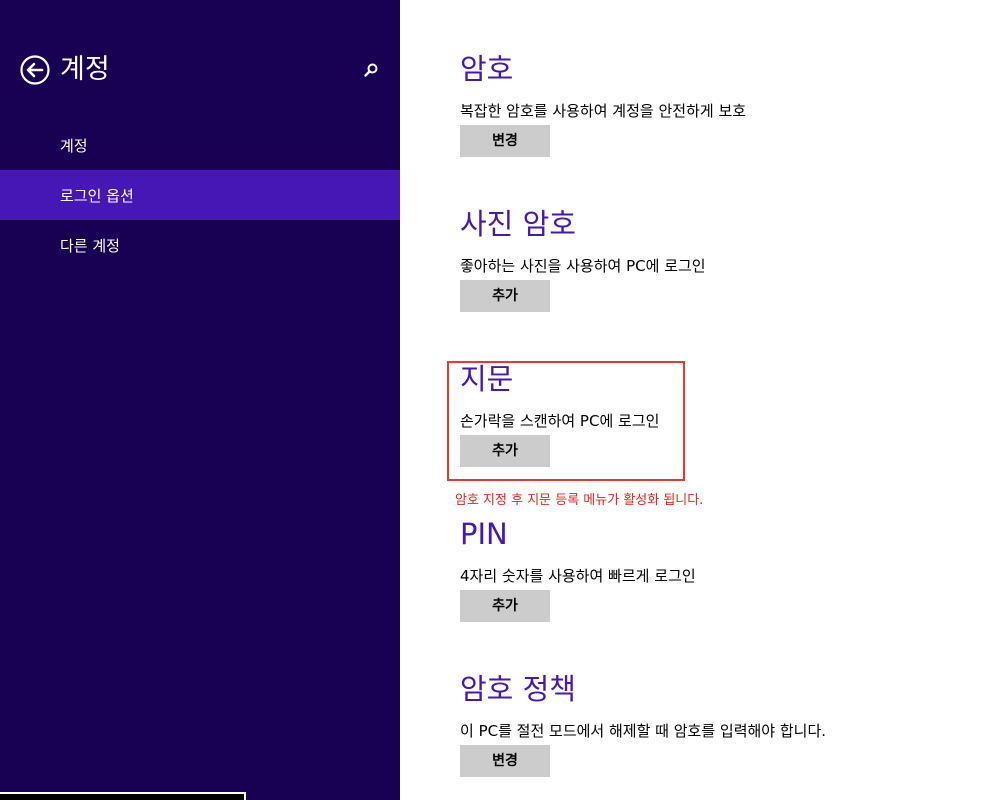 The image size is (1000, 800). I want to click on section-description: 복잡한 암호를 사용하여 계정을 안전하게 보호, so click(603, 111).